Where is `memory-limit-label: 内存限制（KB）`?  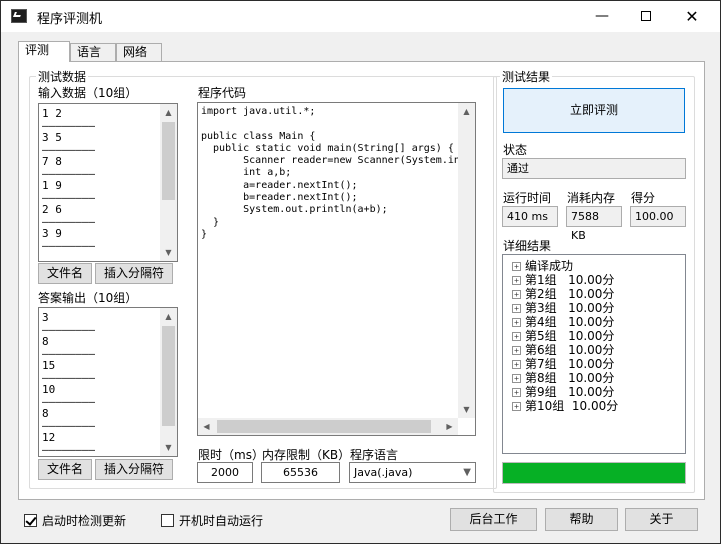 memory-limit-label: 内存限制（KB） is located at coordinates (306, 455).